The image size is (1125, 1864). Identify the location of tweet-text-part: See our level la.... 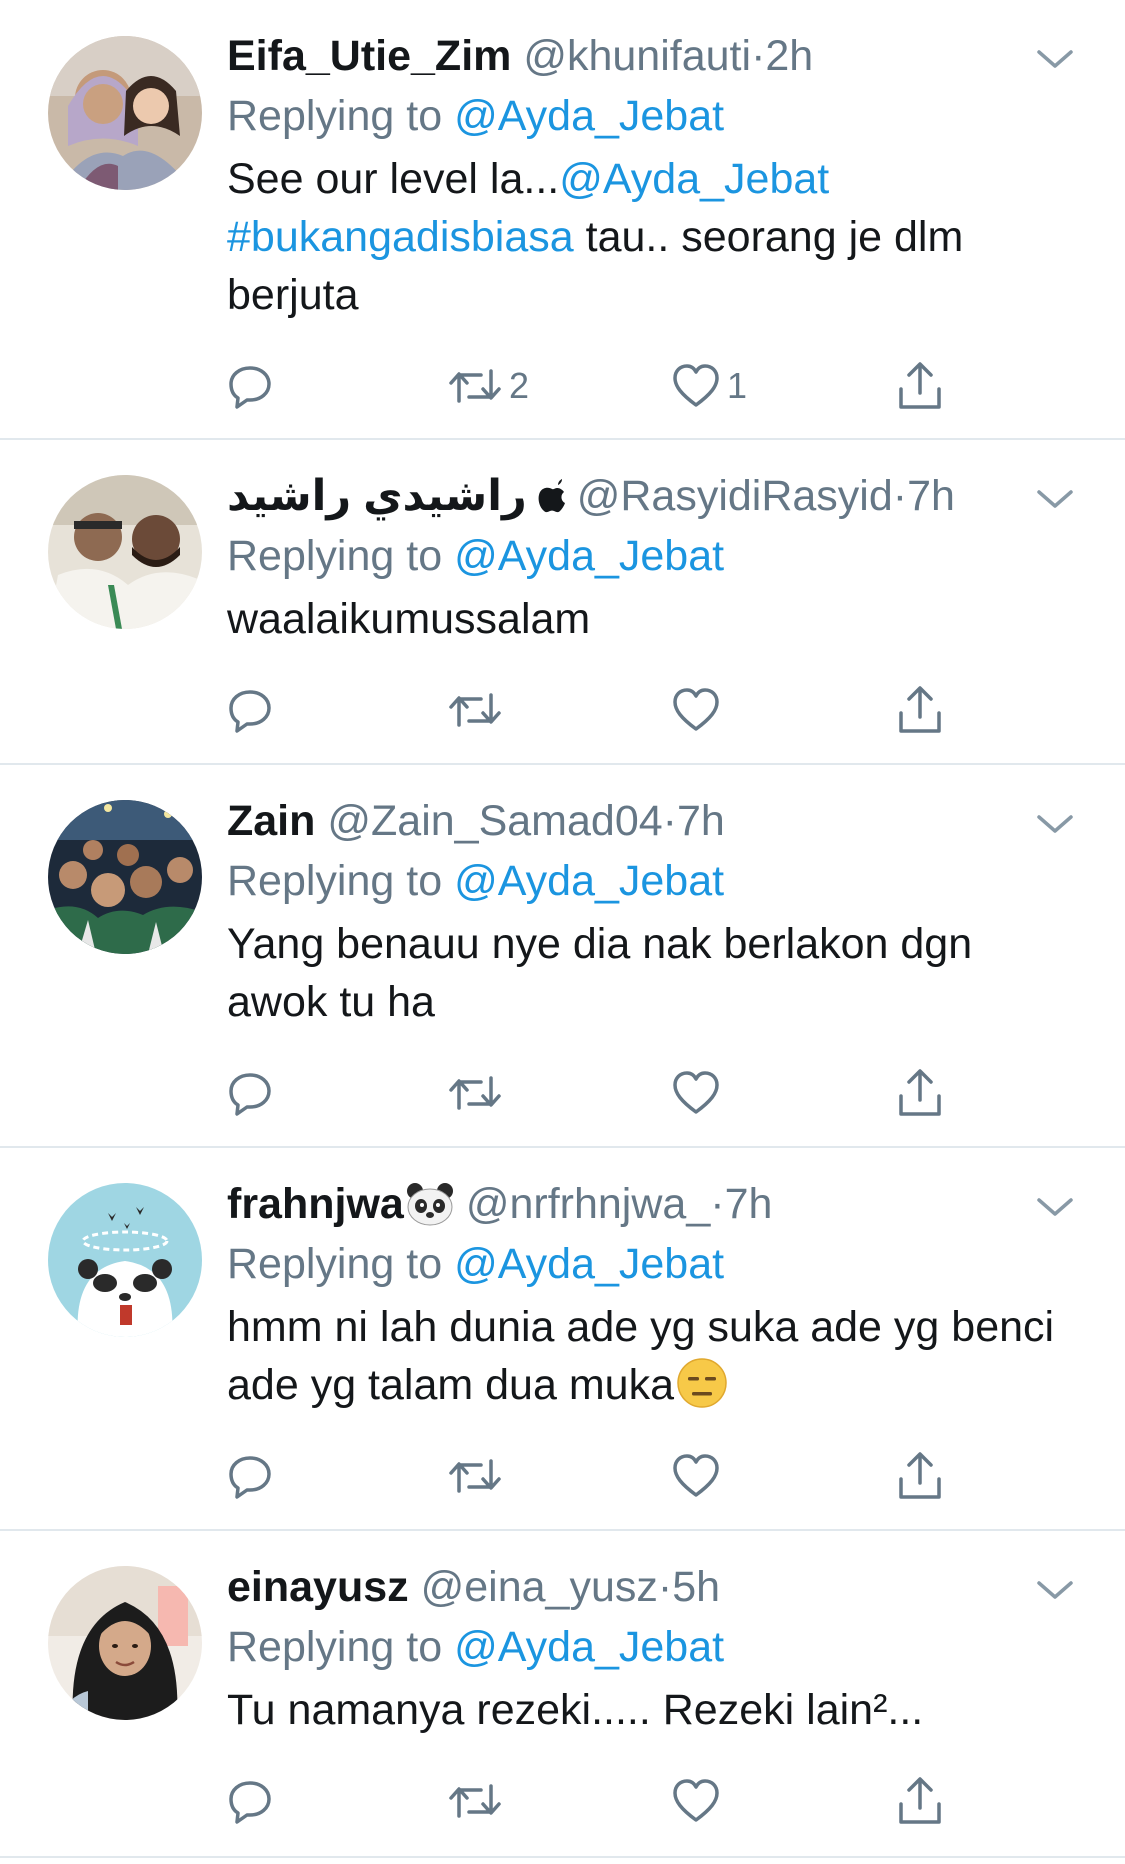
(393, 179).